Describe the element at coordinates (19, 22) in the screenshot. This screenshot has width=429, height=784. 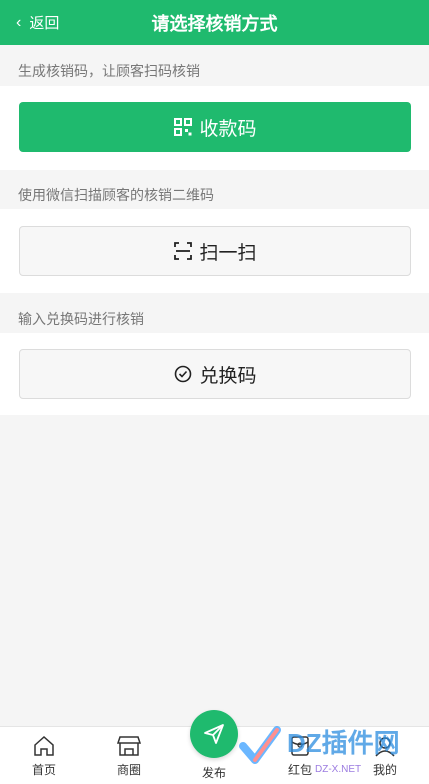
I see `chevron-left-icon: ‹` at that location.